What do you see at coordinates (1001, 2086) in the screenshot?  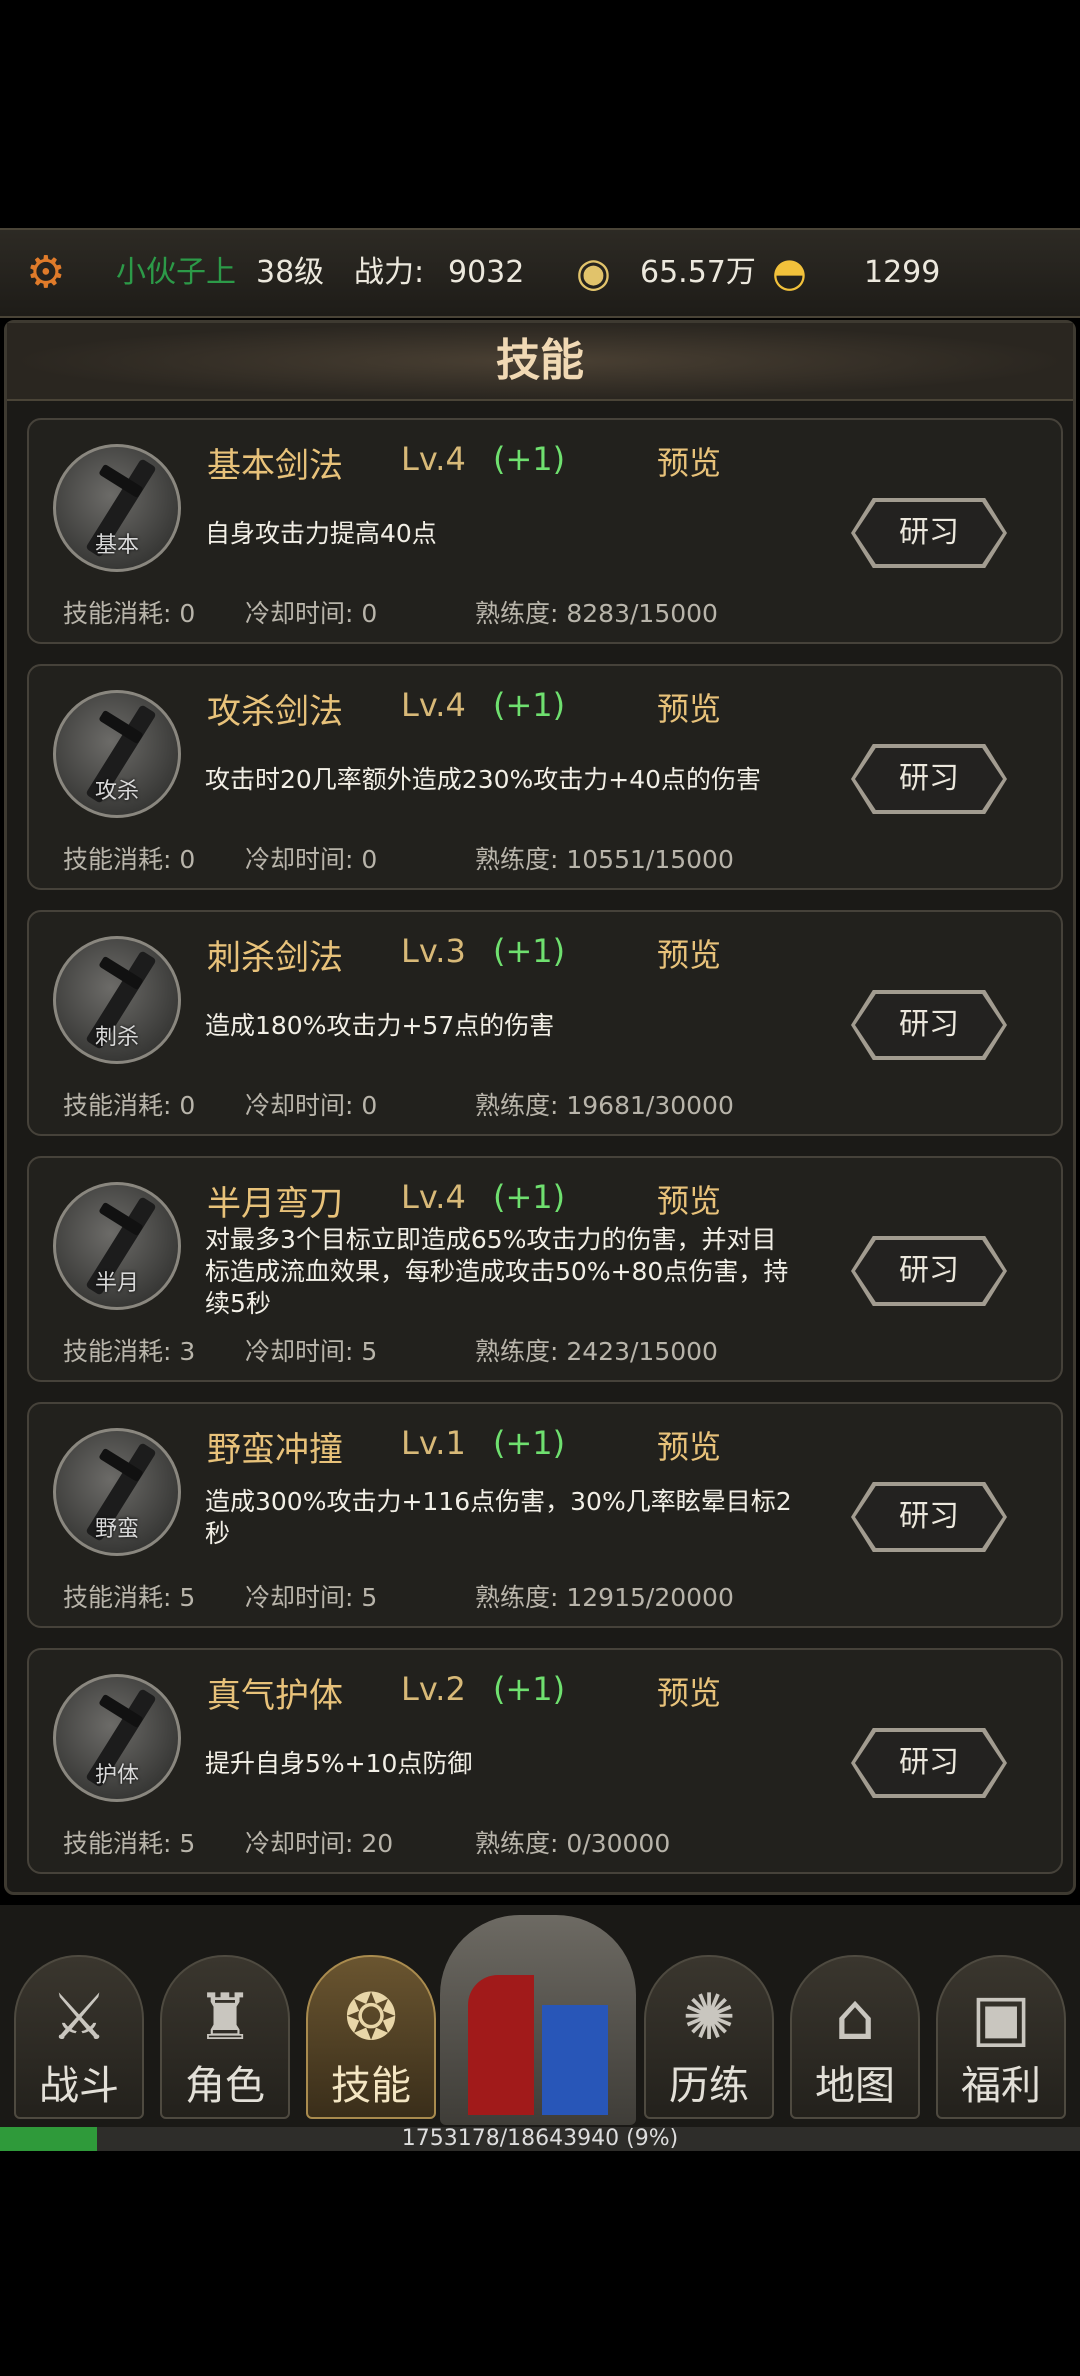 I see `tab-label: 福利` at bounding box center [1001, 2086].